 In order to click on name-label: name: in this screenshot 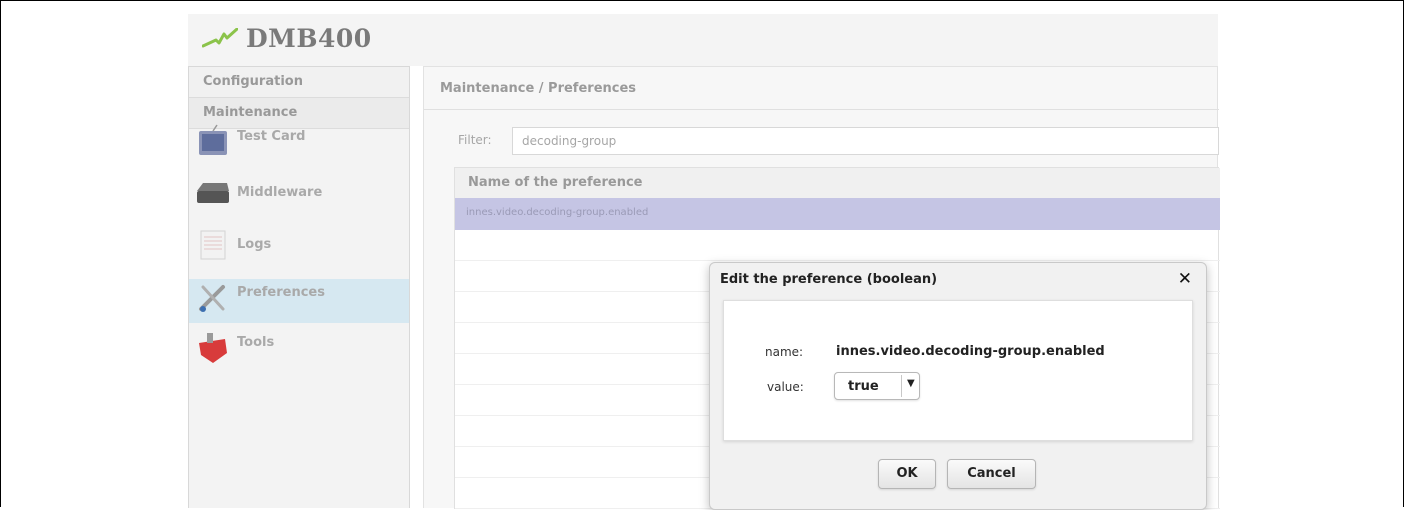, I will do `click(784, 352)`.